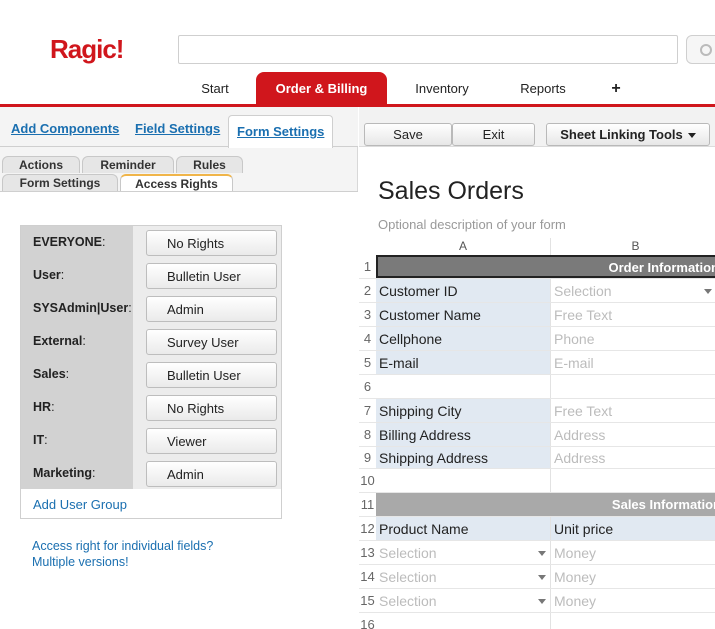 This screenshot has width=715, height=629. Describe the element at coordinates (463, 434) in the screenshot. I see `field-label: Billing Address` at that location.